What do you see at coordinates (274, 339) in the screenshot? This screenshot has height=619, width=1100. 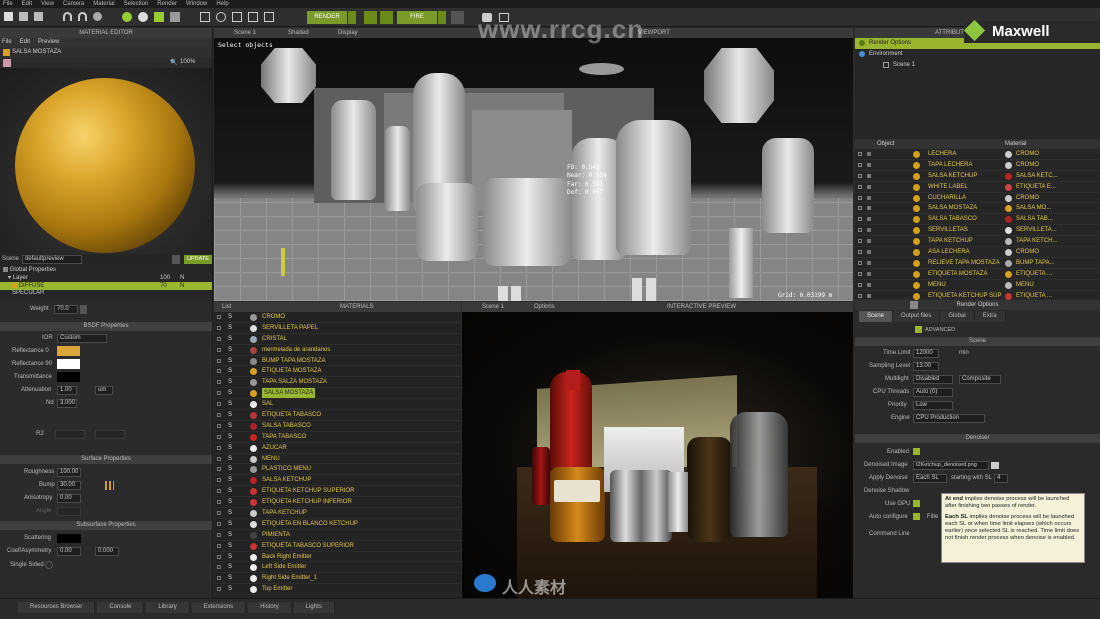 I see `material-name: CRISTAL` at bounding box center [274, 339].